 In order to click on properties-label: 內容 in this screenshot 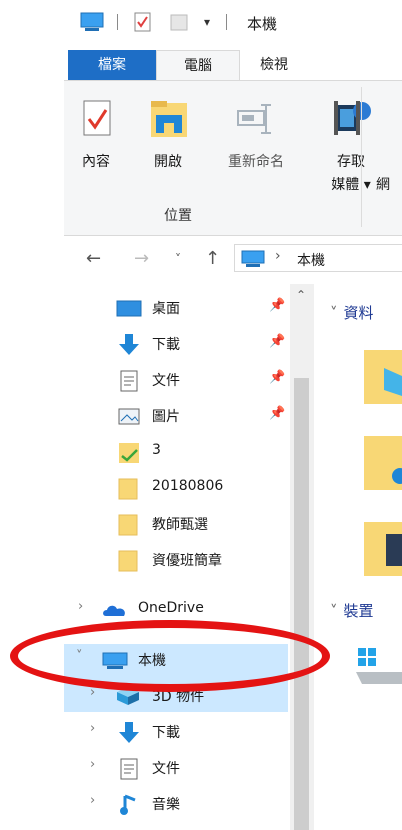, I will do `click(96, 162)`.